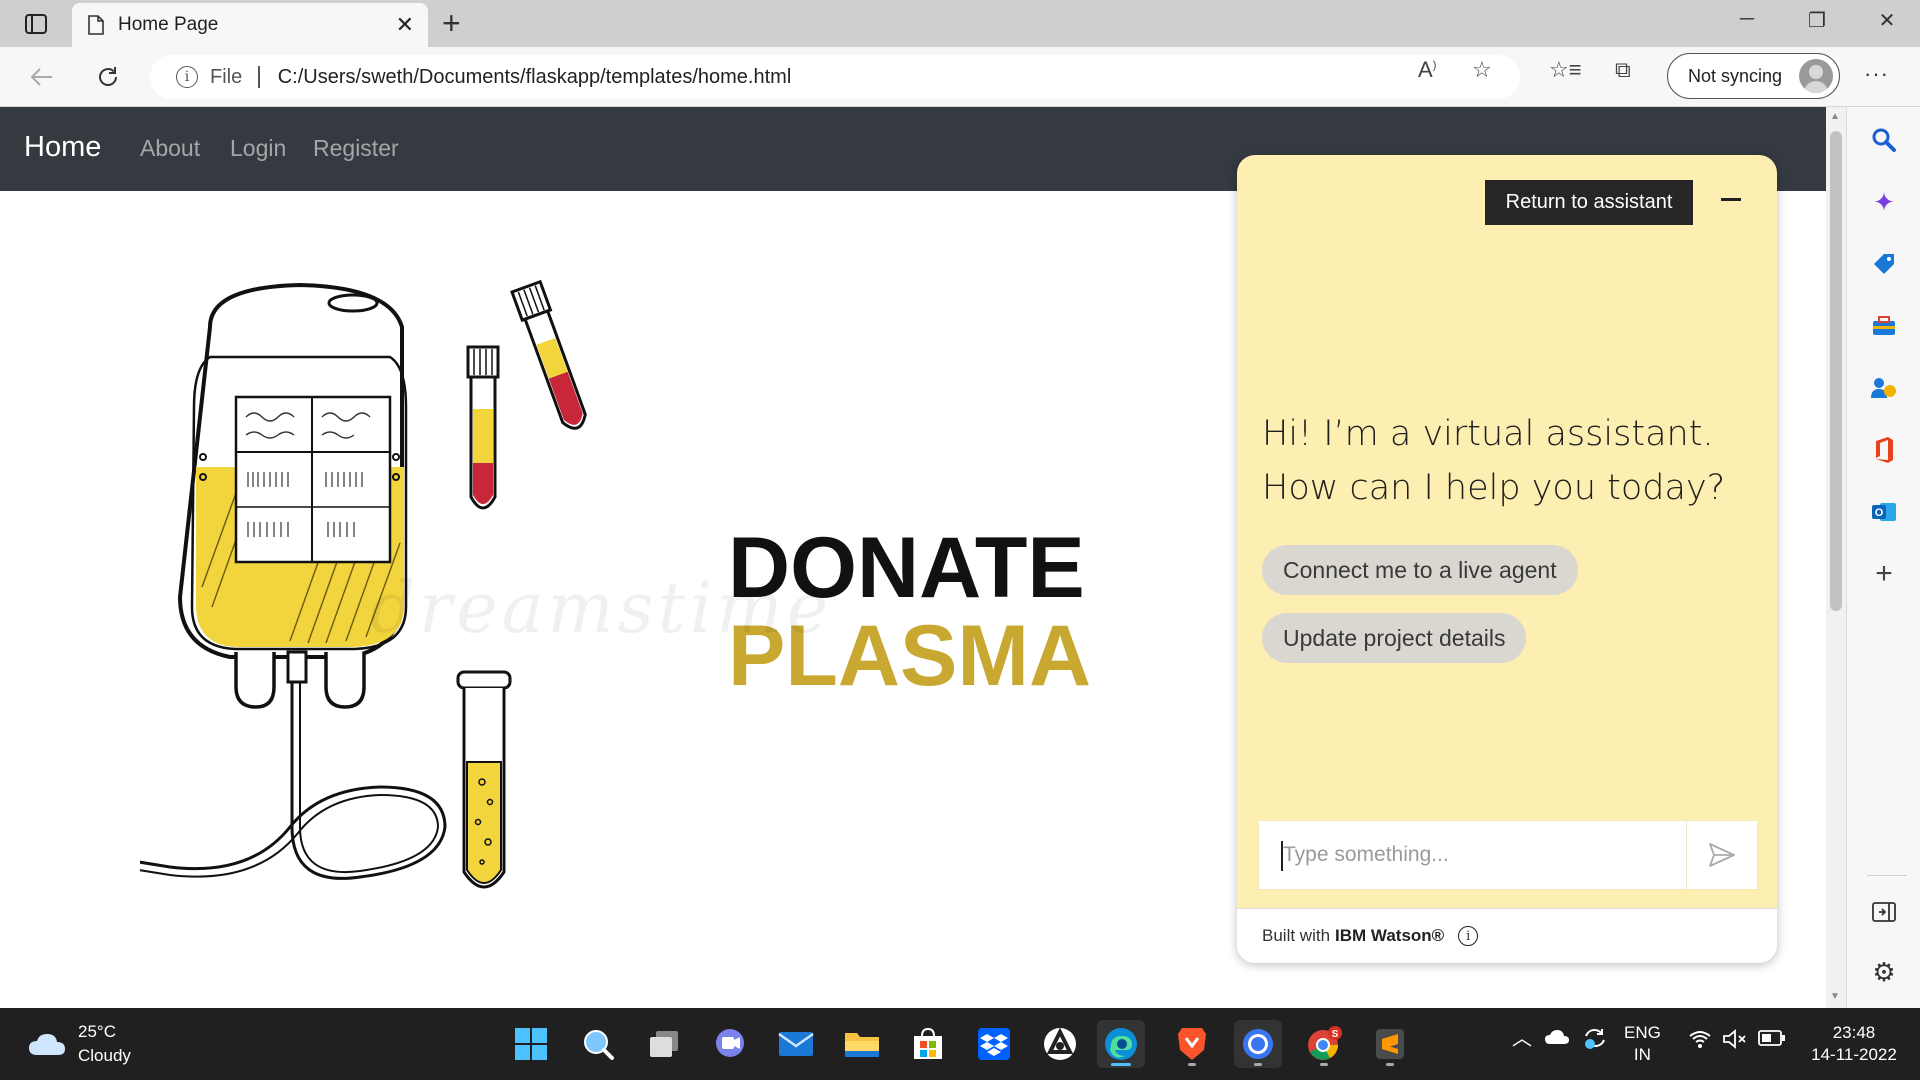 This screenshot has width=1920, height=1080. Describe the element at coordinates (1324, 1044) in the screenshot. I see `chrome-browser-icon: S` at that location.